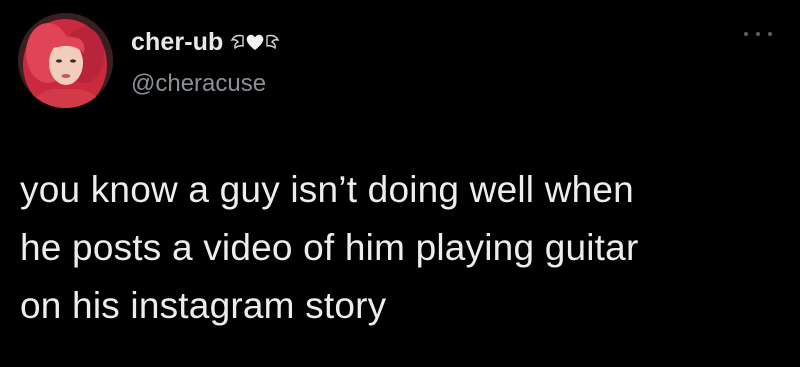 The height and width of the screenshot is (367, 800). What do you see at coordinates (255, 42) in the screenshot?
I see `heart-wings-icon` at bounding box center [255, 42].